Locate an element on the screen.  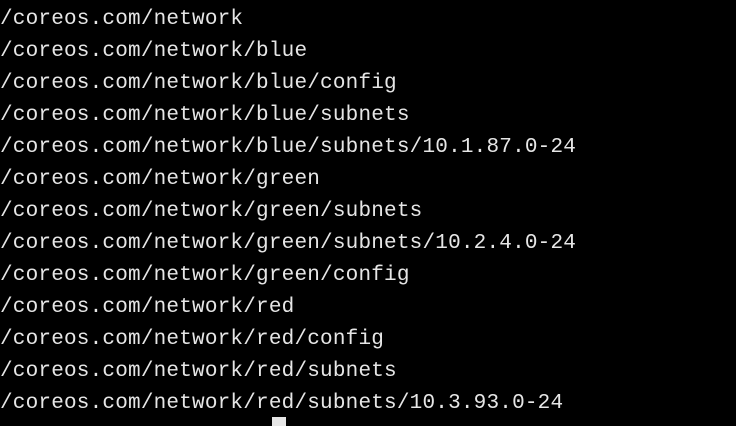
terminal-line: /coreos.com/network/red is located at coordinates (147, 307).